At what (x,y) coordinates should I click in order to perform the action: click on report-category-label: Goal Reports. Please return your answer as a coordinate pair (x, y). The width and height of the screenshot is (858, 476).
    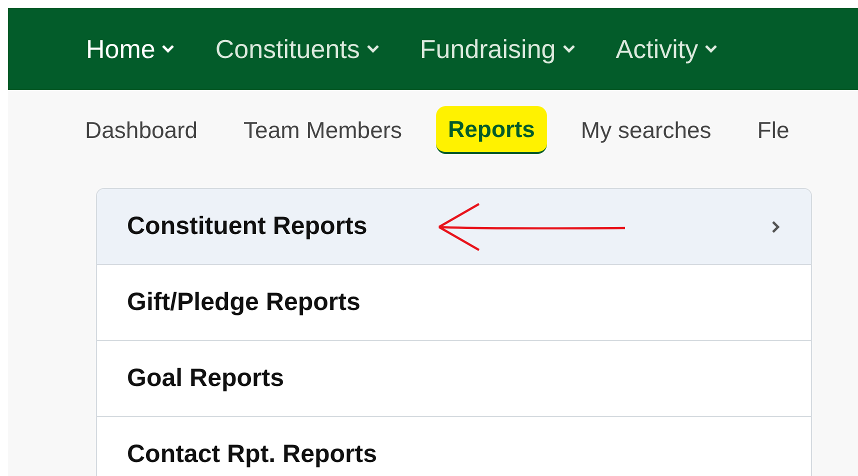
    Looking at the image, I should click on (205, 378).